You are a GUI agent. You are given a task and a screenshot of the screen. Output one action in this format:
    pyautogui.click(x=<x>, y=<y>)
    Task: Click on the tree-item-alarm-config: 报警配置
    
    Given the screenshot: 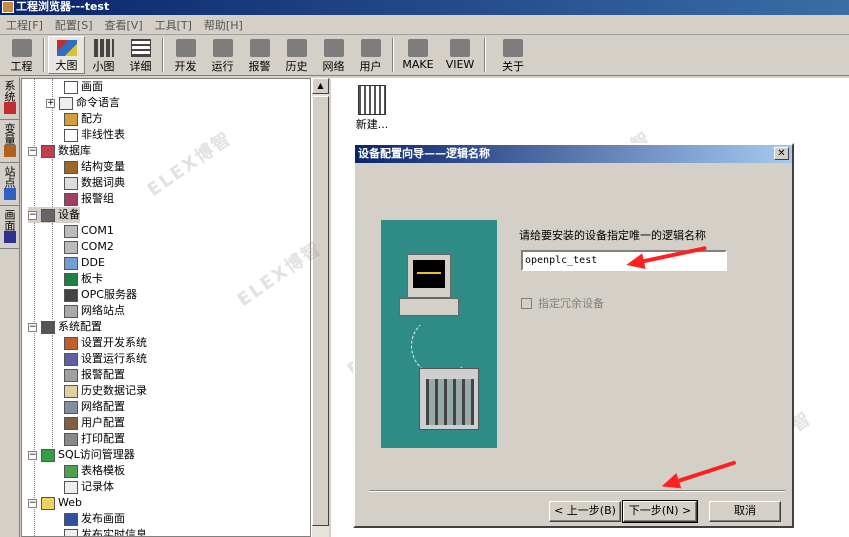 What is the action you would take?
    pyautogui.click(x=94, y=375)
    